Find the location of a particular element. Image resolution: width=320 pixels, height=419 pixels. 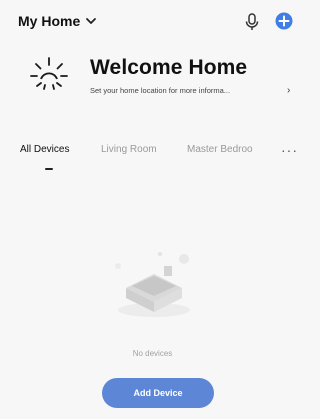

sun-icon is located at coordinates (49, 73).